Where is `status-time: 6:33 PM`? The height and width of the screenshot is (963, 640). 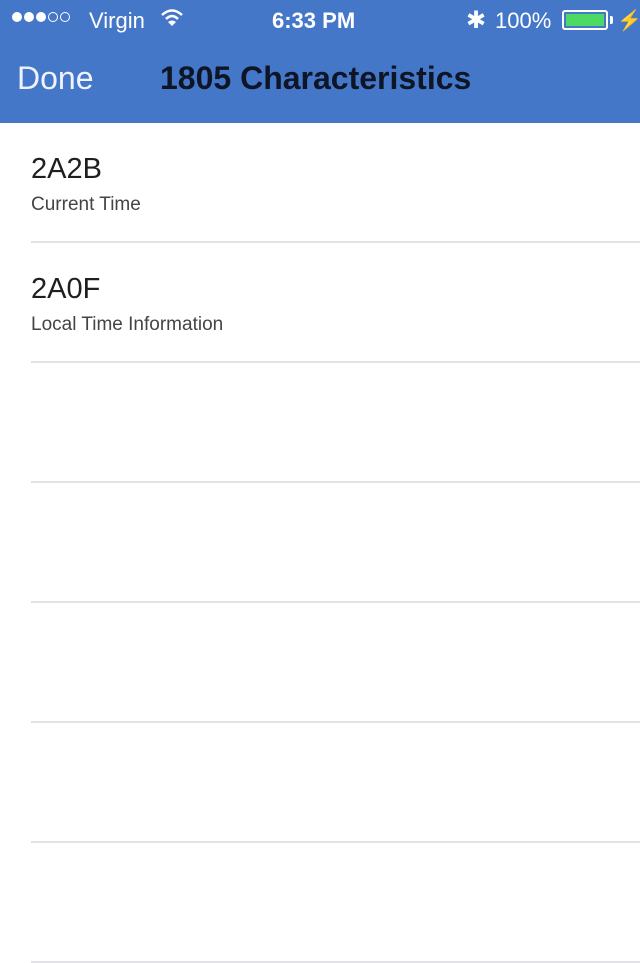 status-time: 6:33 PM is located at coordinates (314, 20).